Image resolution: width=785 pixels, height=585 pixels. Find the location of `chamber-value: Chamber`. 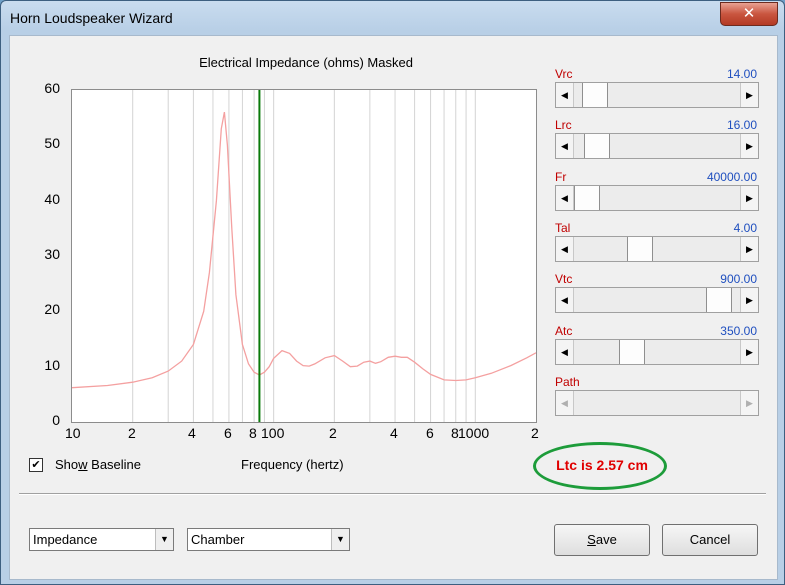

chamber-value: Chamber is located at coordinates (218, 539).